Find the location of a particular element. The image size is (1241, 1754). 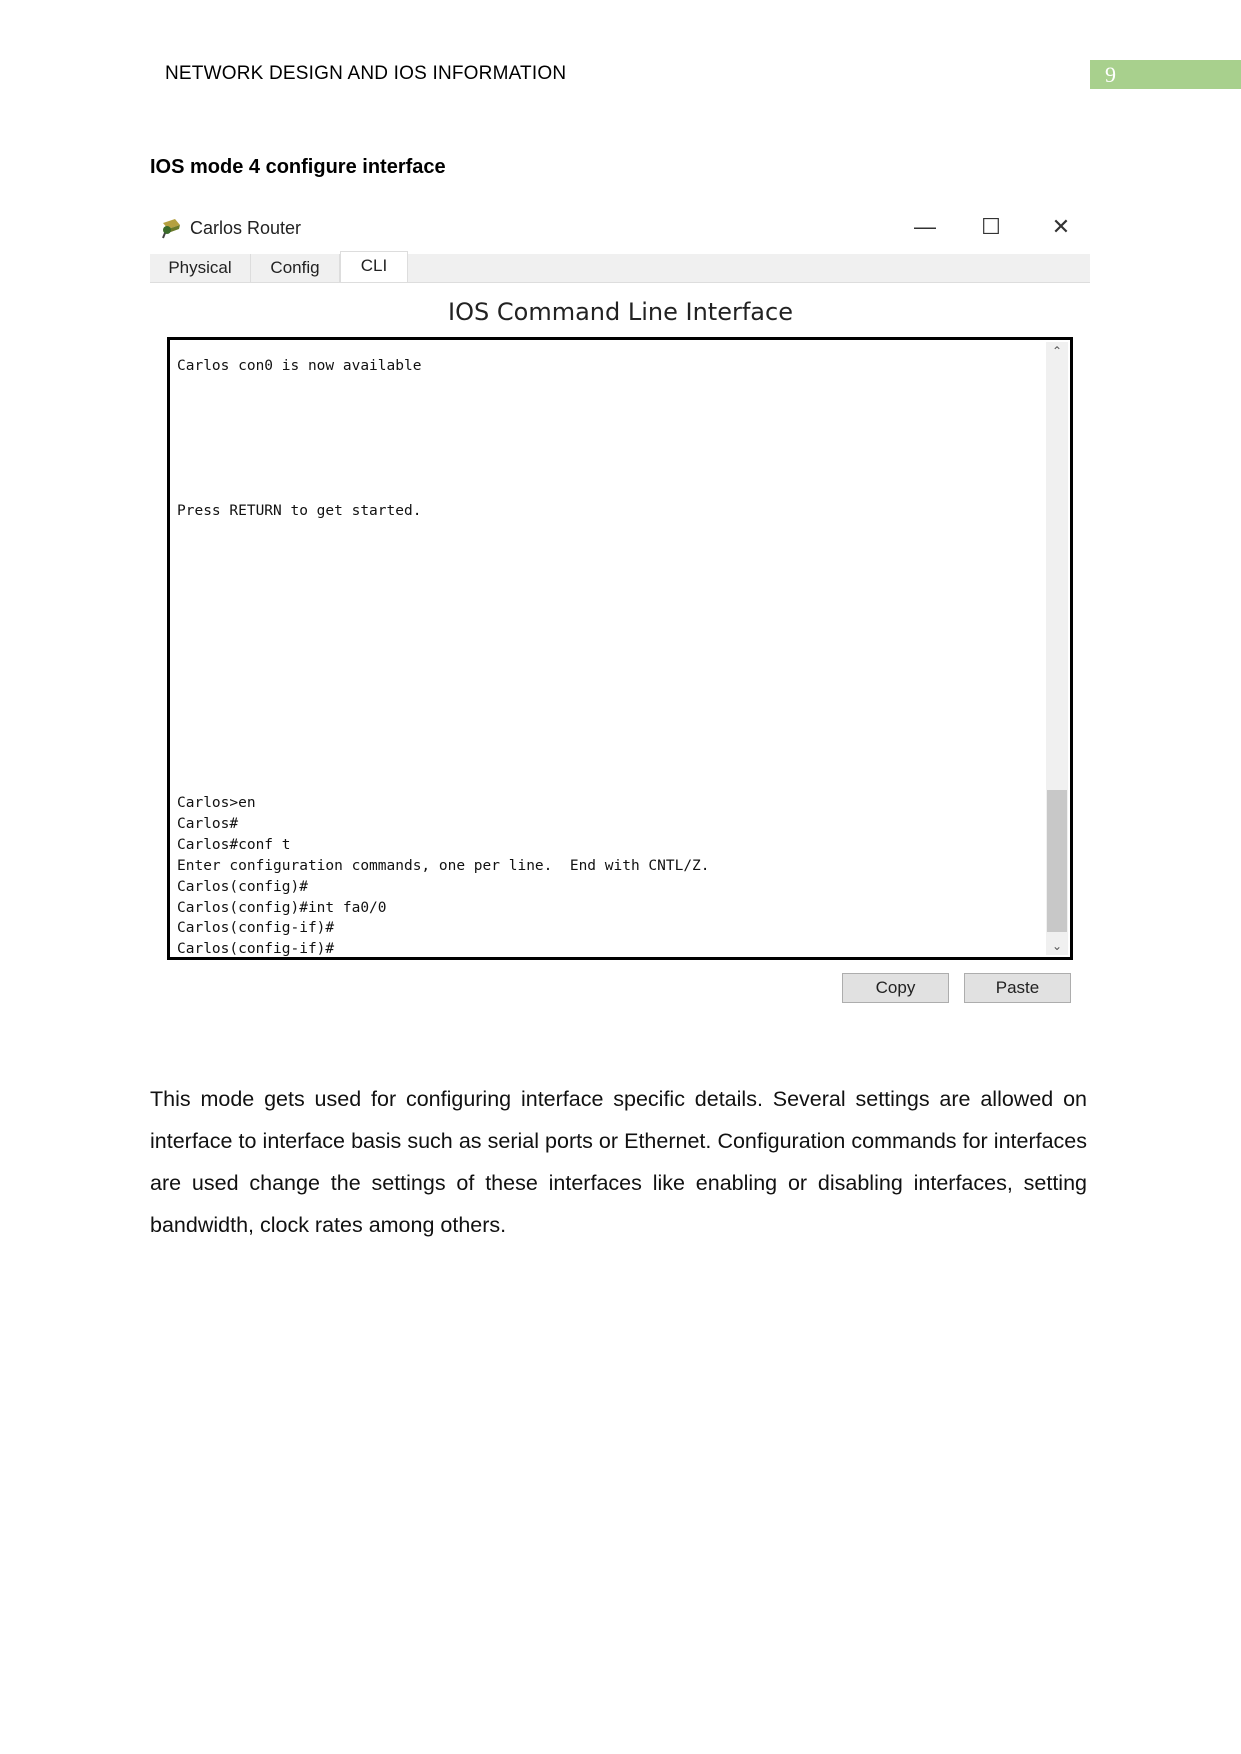

section-heading: IOS mode 4 configure interface is located at coordinates (298, 167).